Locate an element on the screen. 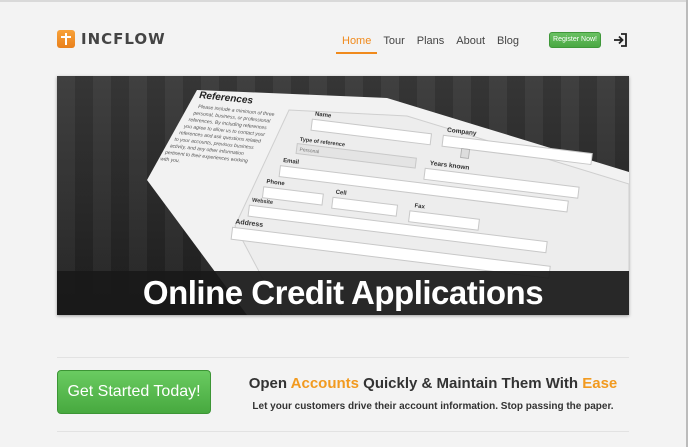  tagline-ease: Ease is located at coordinates (600, 383).